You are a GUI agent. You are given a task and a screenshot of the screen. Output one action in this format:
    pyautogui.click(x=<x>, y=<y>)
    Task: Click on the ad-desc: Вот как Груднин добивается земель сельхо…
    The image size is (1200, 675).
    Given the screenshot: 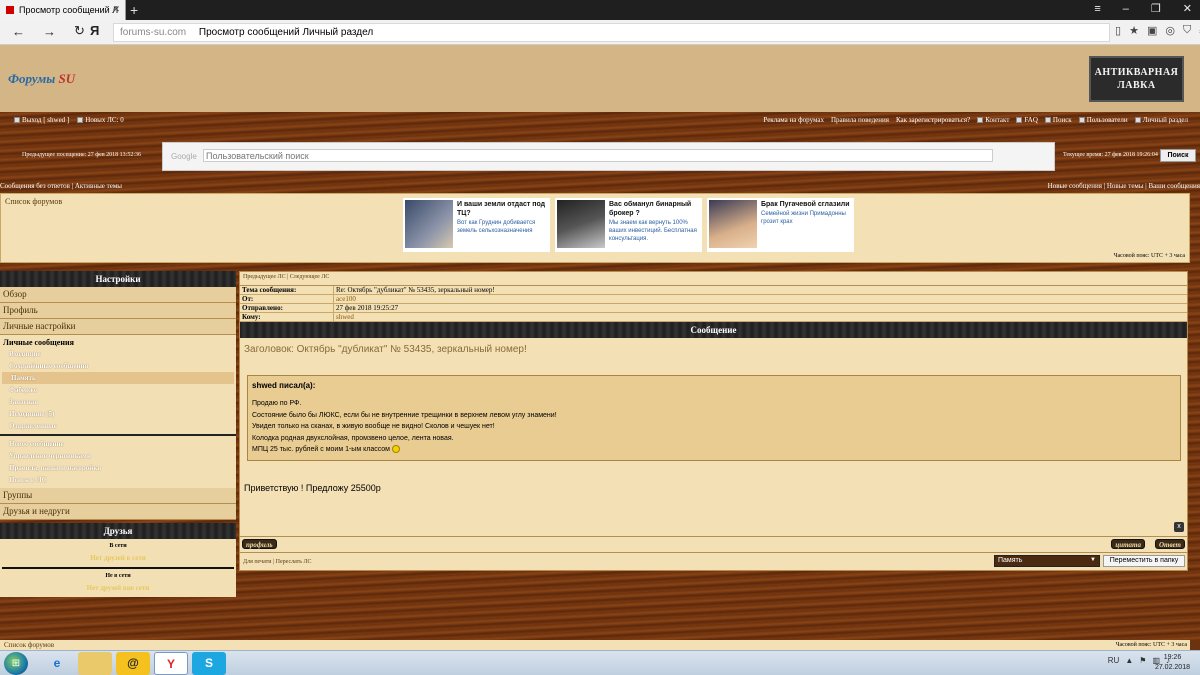 What is the action you would take?
    pyautogui.click(x=496, y=227)
    